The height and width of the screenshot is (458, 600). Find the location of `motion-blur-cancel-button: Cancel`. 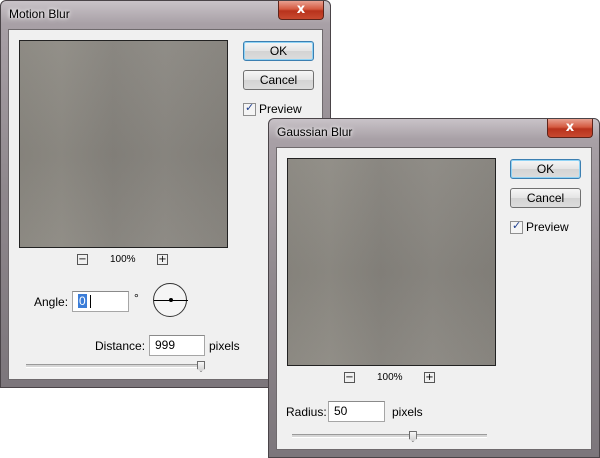

motion-blur-cancel-button: Cancel is located at coordinates (278, 80).